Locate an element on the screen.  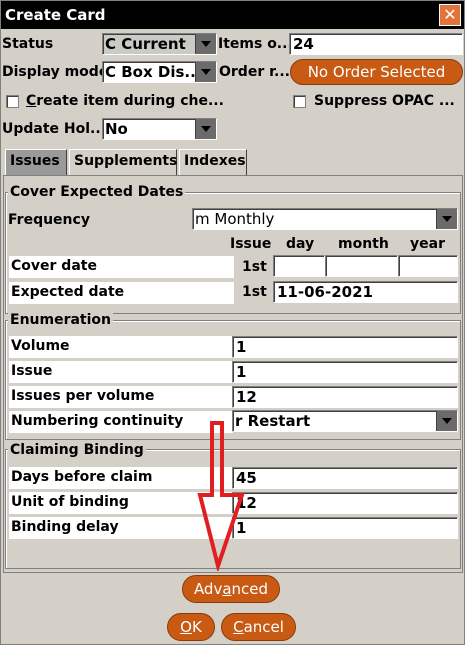
expected-date-issue: 1st is located at coordinates (254, 292).